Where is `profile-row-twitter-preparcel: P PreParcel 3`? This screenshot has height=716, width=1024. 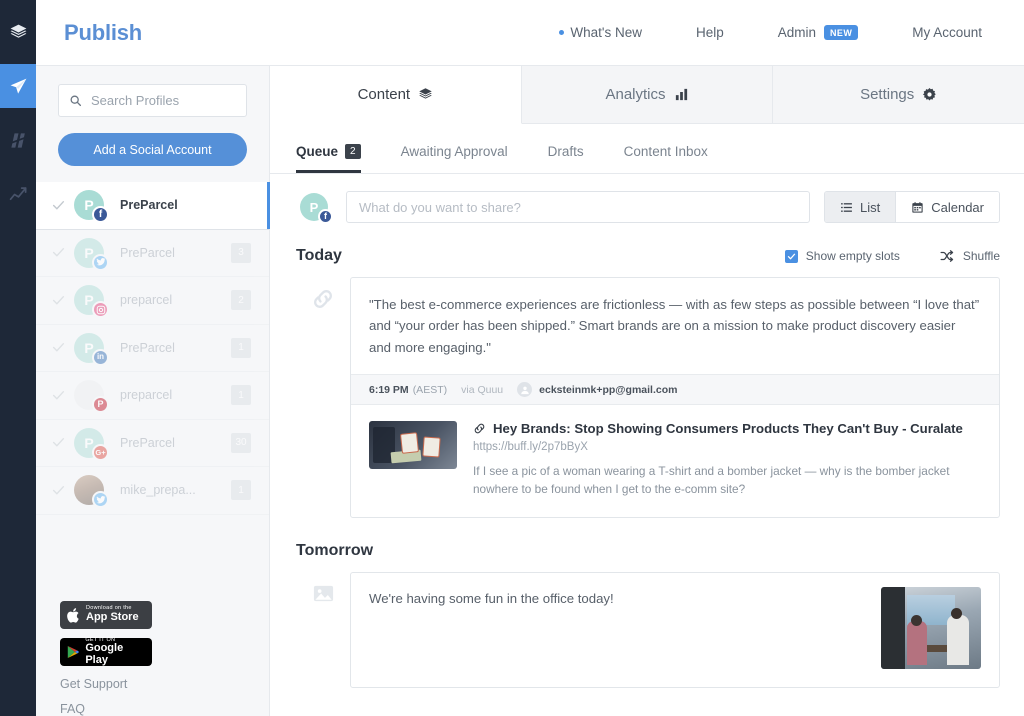
profile-row-twitter-preparcel: P PreParcel 3 is located at coordinates (152, 253).